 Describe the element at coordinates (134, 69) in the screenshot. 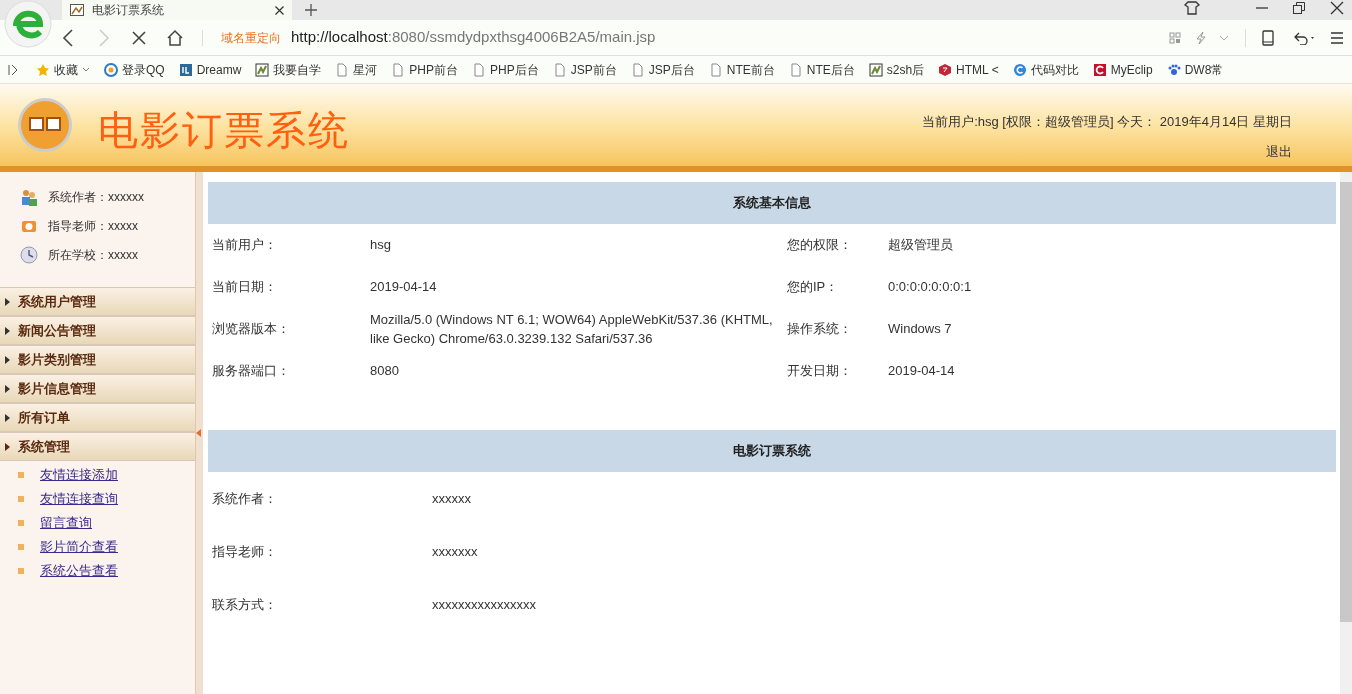

I see `bookmark-item: 登录QQ` at that location.